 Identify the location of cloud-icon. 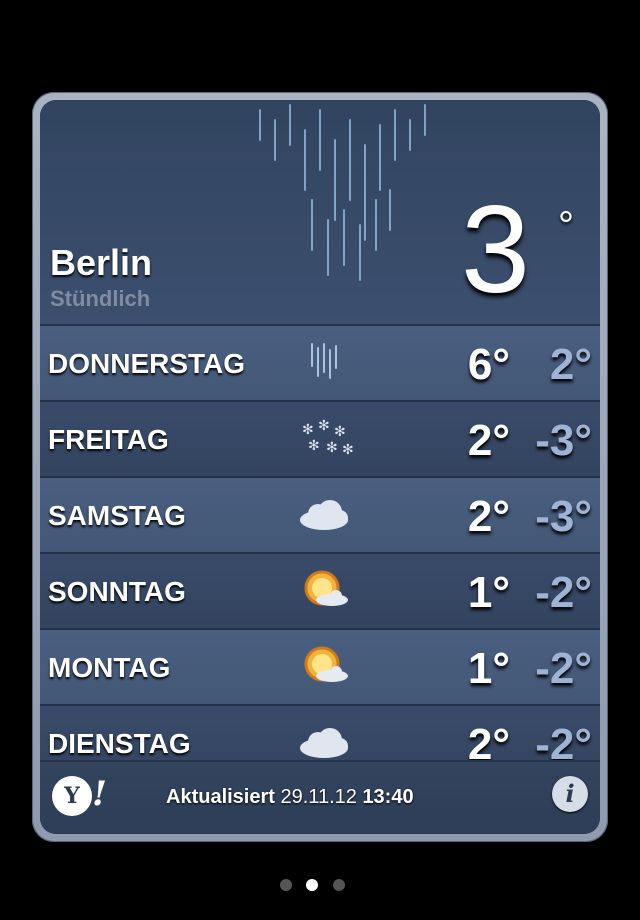
(324, 515).